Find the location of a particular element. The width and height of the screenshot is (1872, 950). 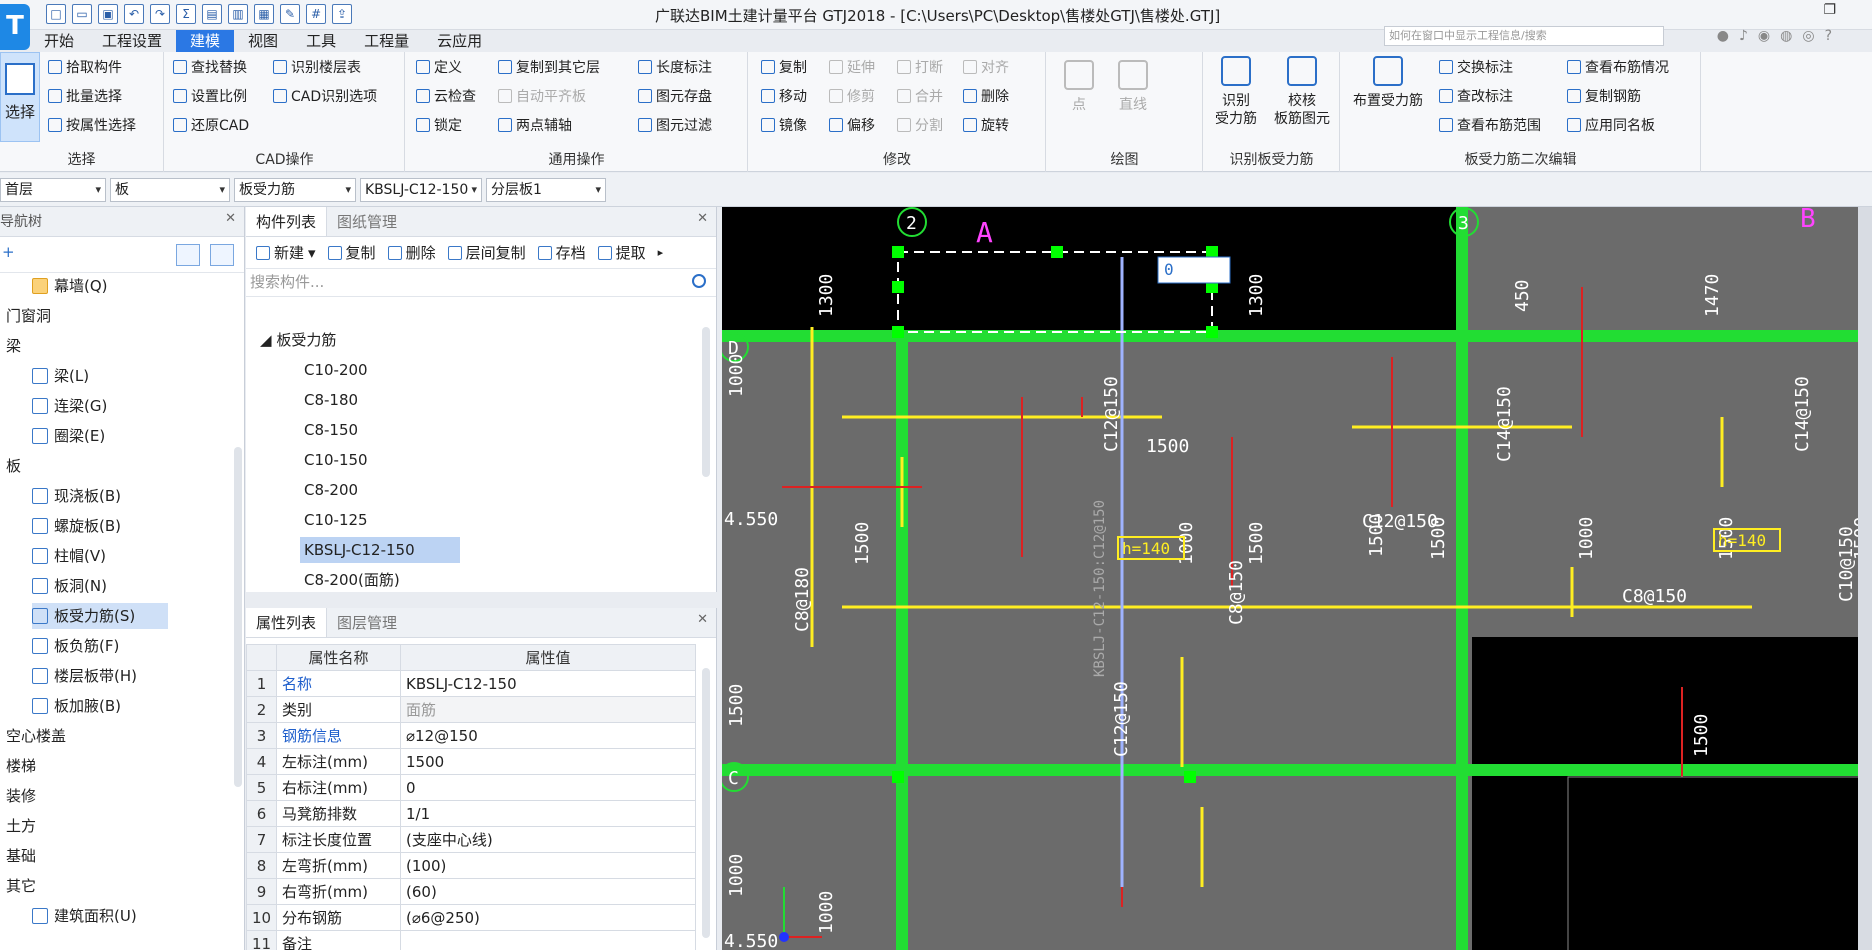

tab-modeling: 建模 is located at coordinates (205, 41).